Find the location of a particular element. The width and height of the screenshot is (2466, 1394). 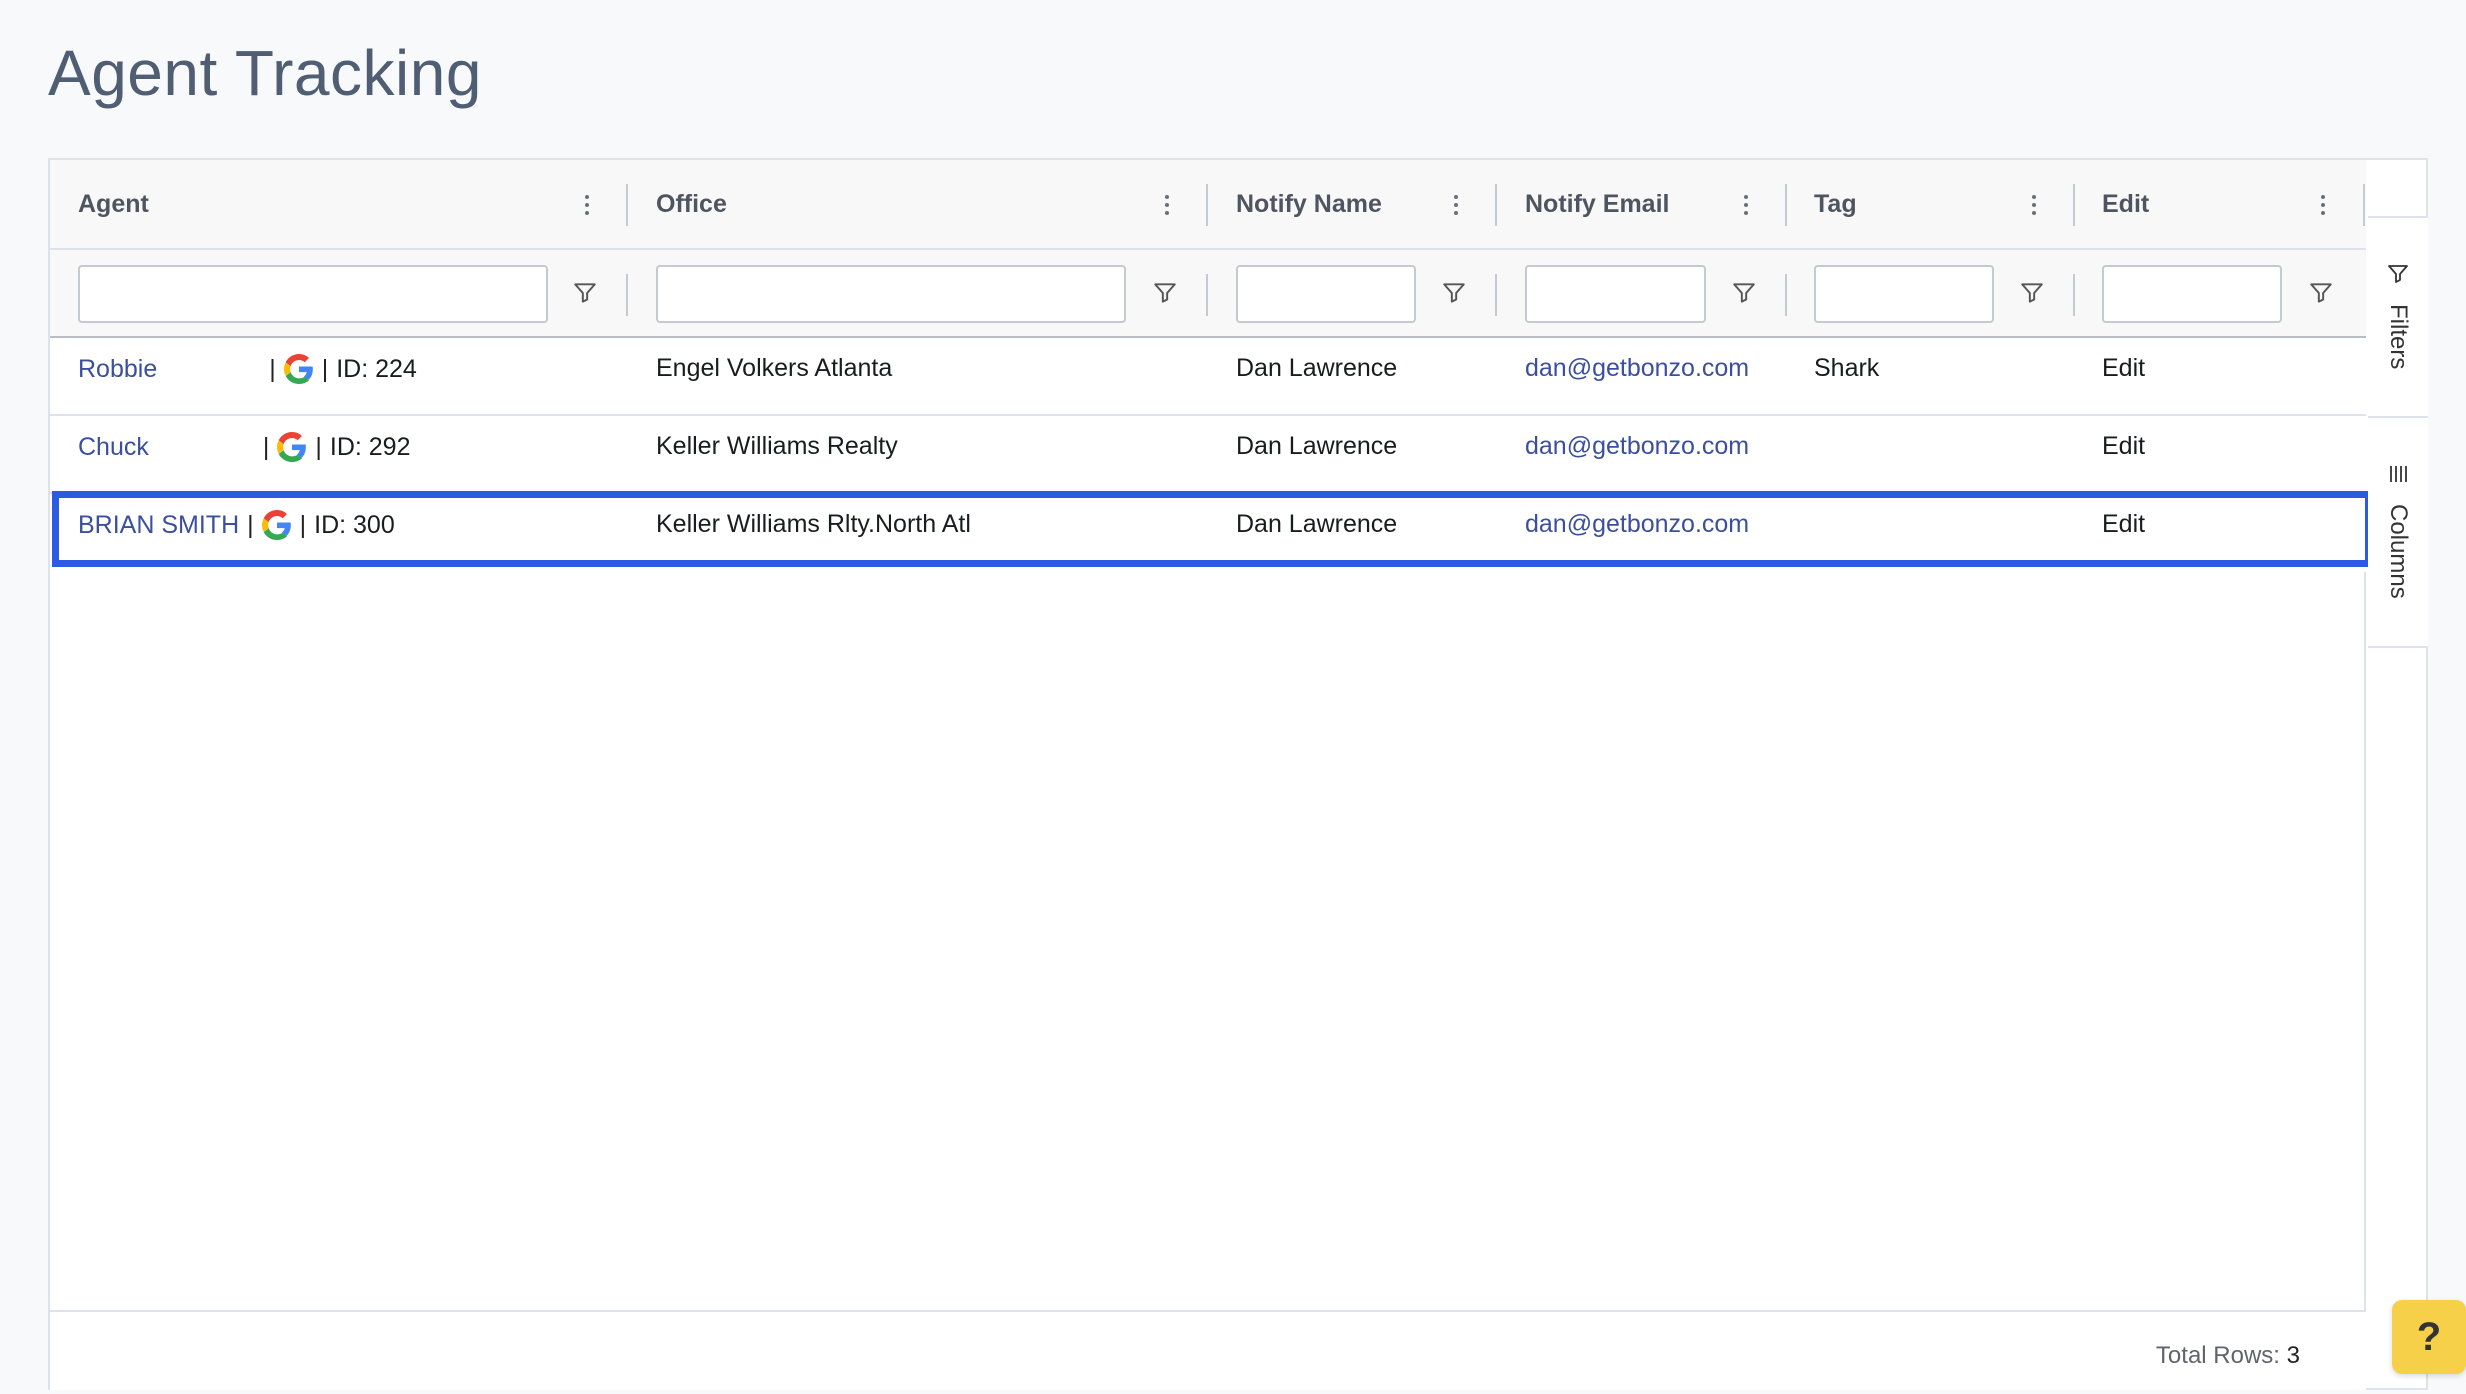

filter-cell-edit is located at coordinates (2220, 293).